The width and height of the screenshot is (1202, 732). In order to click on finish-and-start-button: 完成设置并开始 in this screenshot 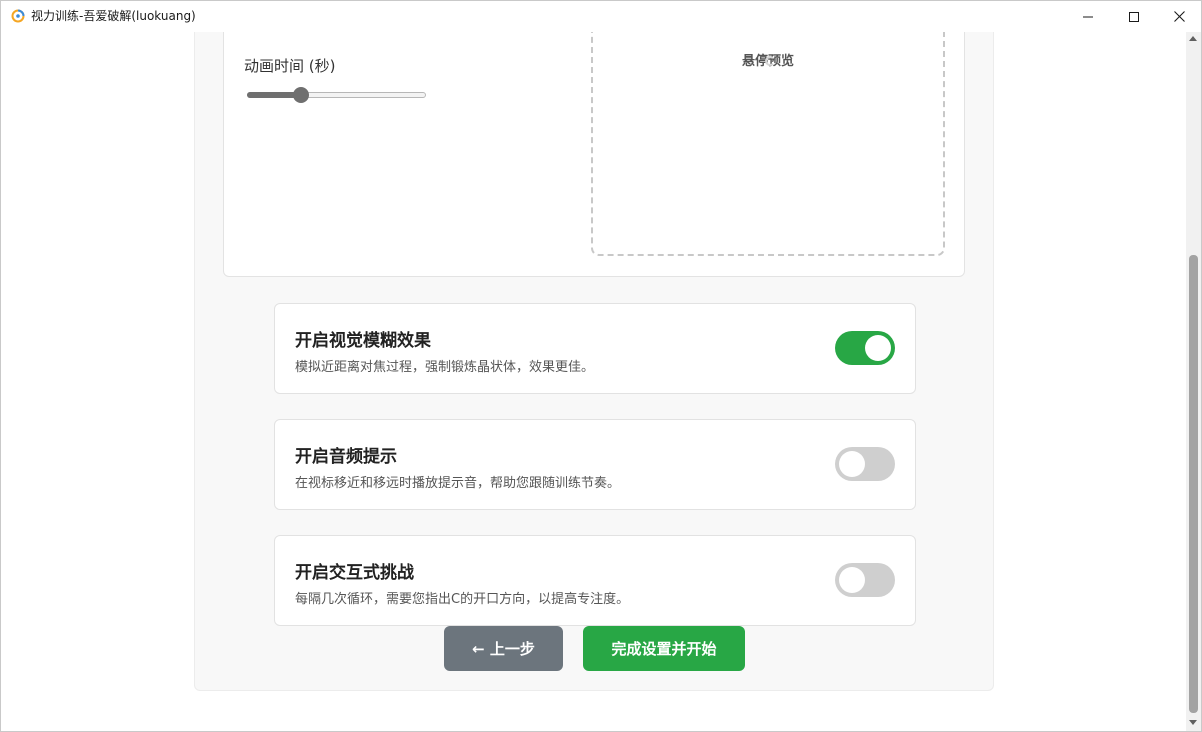, I will do `click(664, 648)`.